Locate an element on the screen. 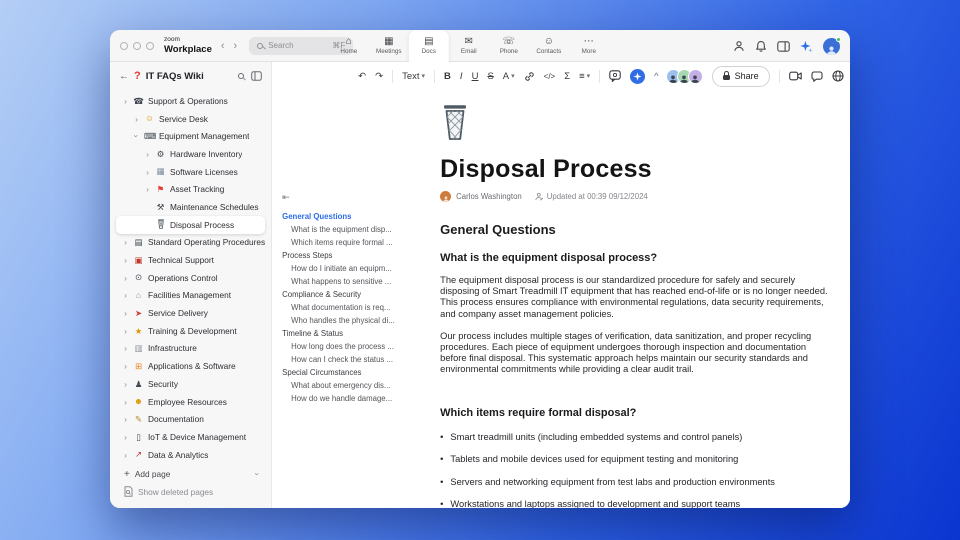 The image size is (960, 540). sidebar-page-item: › ⌨ Equipment Management is located at coordinates (190, 136).